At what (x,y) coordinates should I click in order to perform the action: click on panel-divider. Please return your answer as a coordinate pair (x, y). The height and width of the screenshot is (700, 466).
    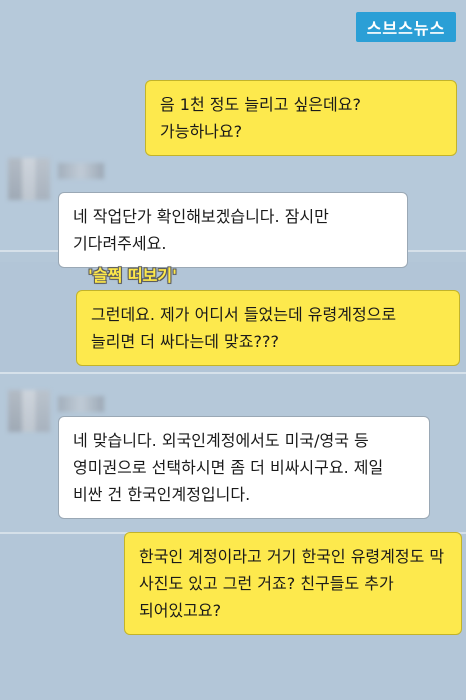
    Looking at the image, I should click on (233, 373).